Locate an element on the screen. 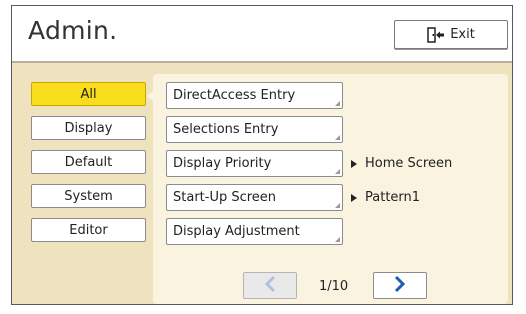 This screenshot has width=526, height=314. category-tab-editor: Editor is located at coordinates (88, 230).